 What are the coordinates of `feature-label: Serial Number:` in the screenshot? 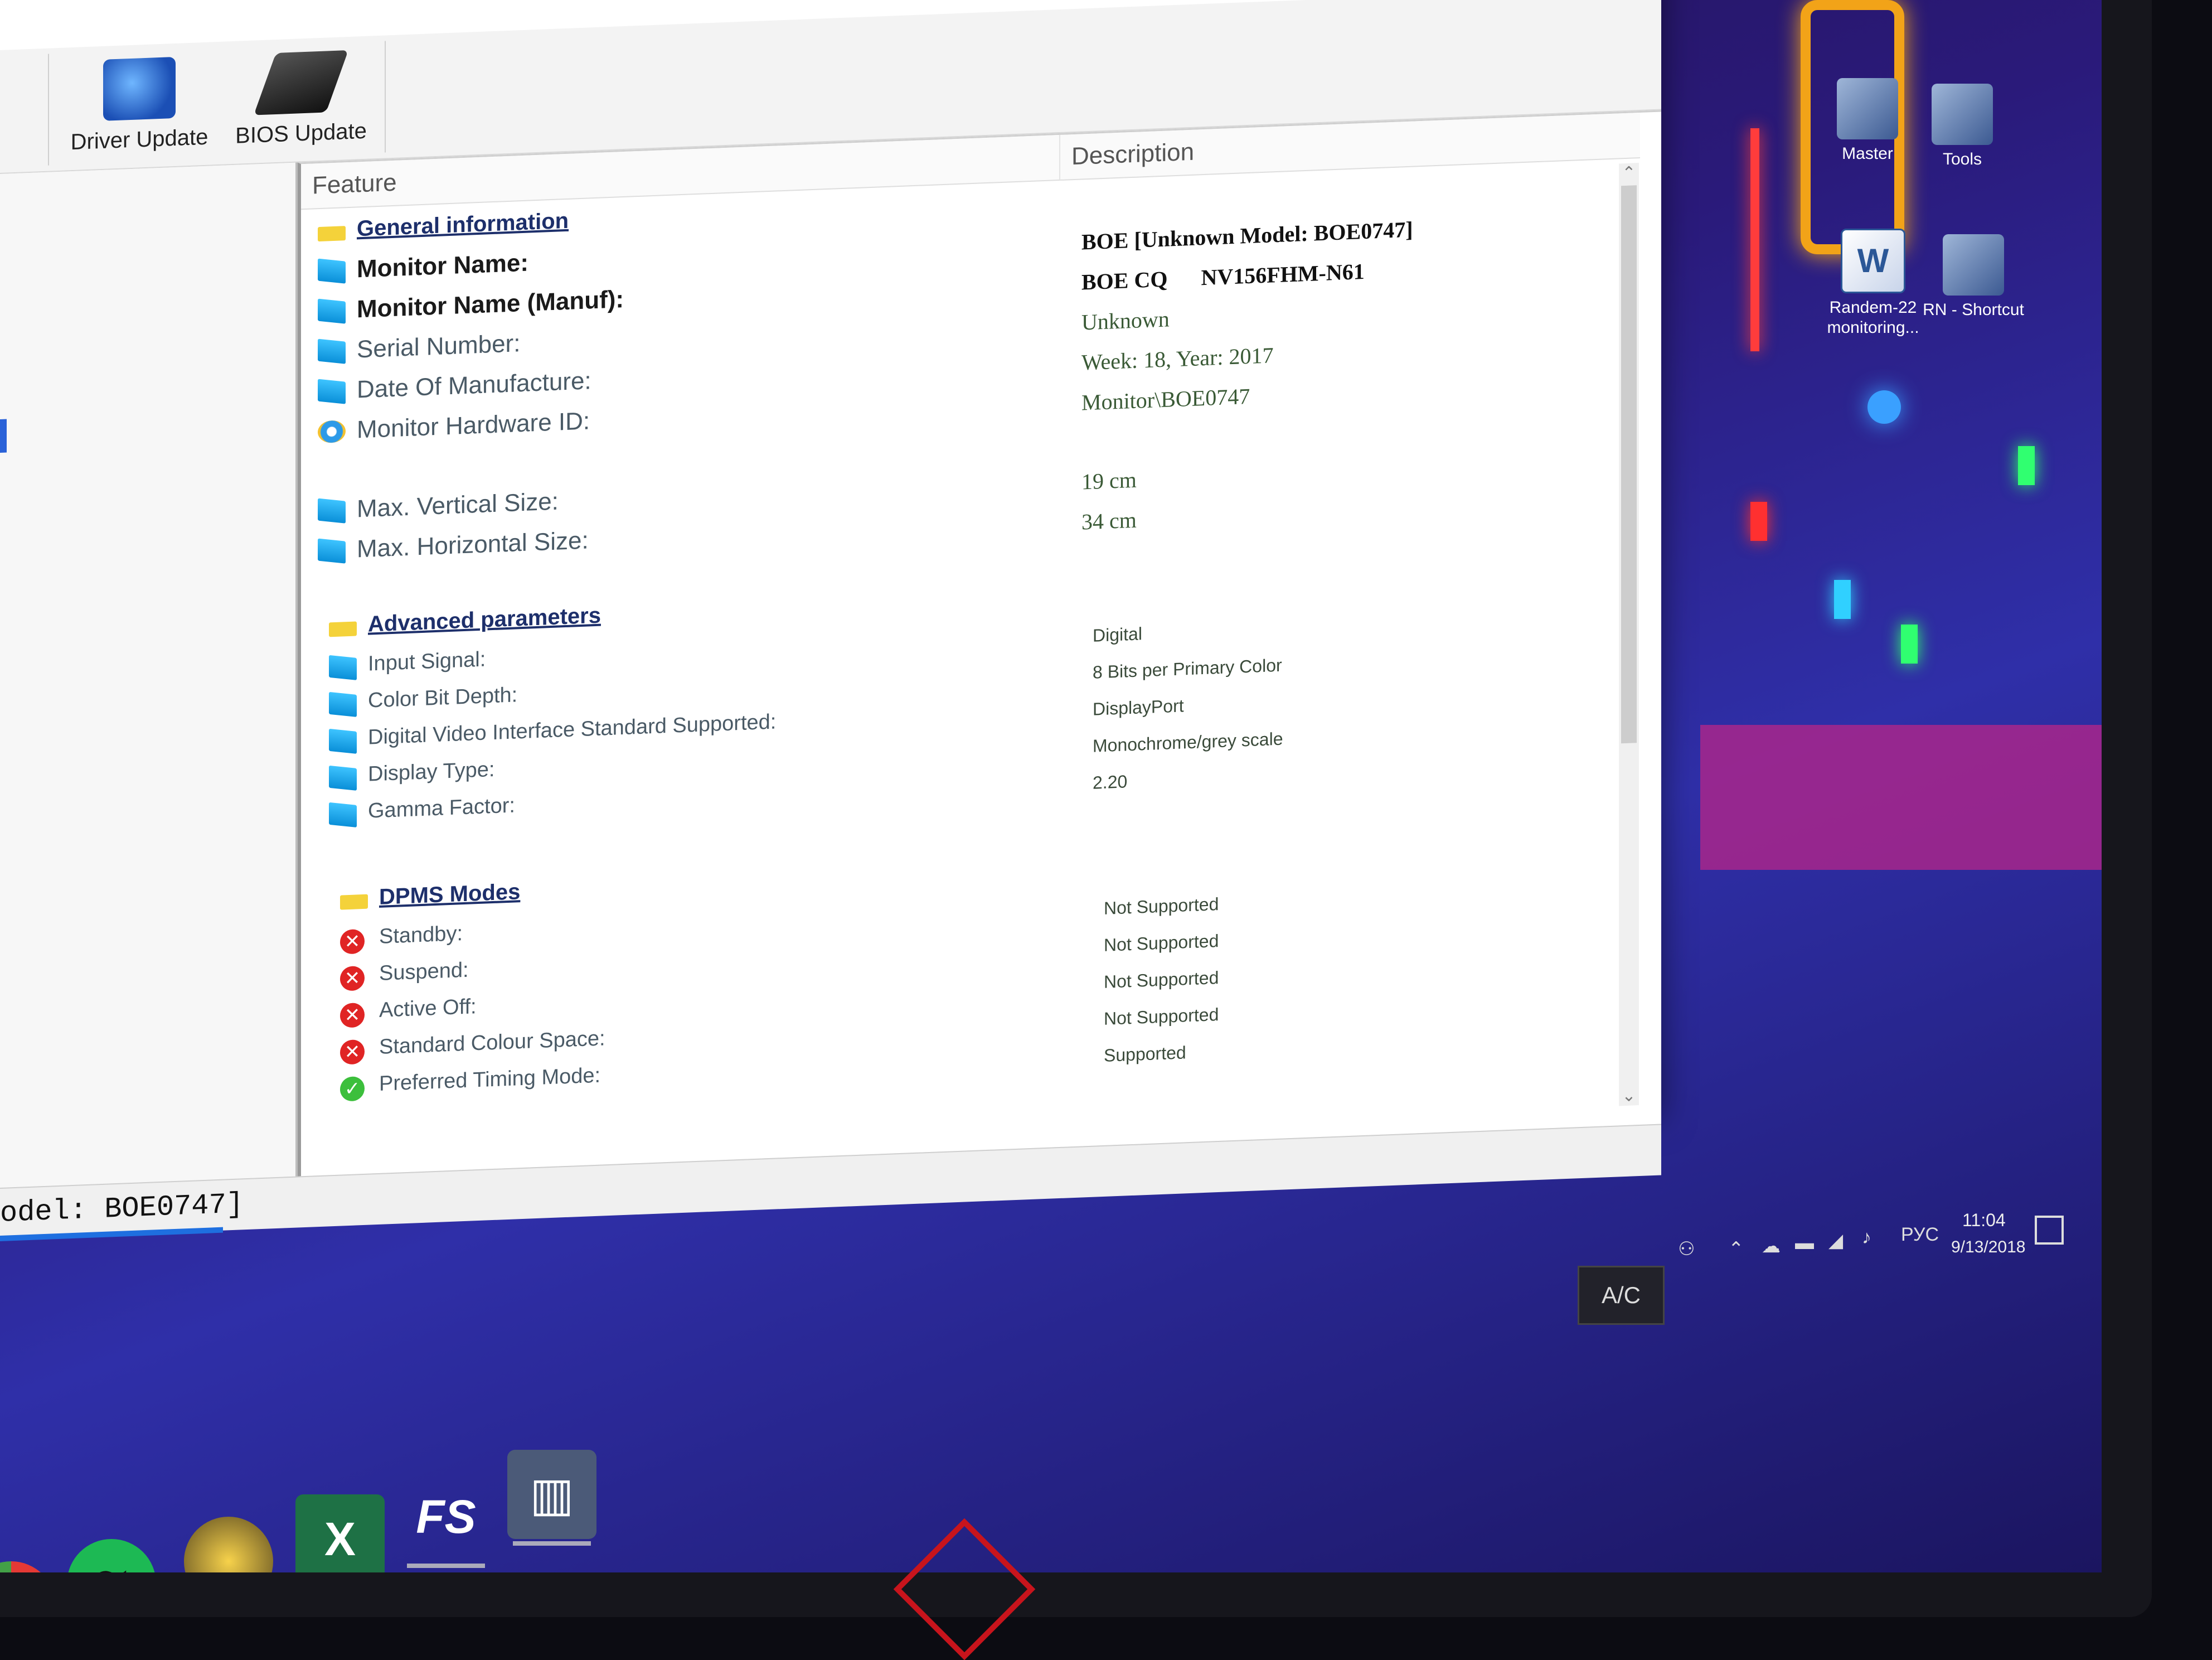 It's located at (439, 347).